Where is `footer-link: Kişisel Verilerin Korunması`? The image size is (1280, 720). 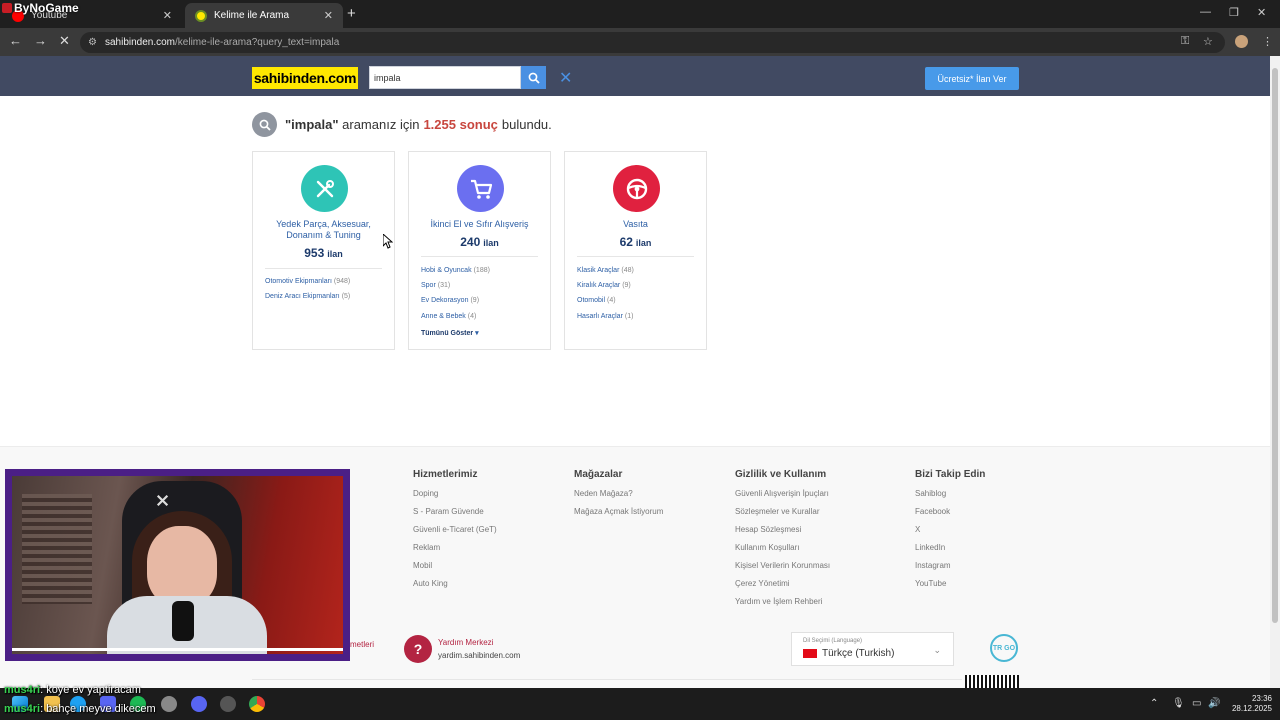
footer-link: Kişisel Verilerin Korunması is located at coordinates (782, 565).